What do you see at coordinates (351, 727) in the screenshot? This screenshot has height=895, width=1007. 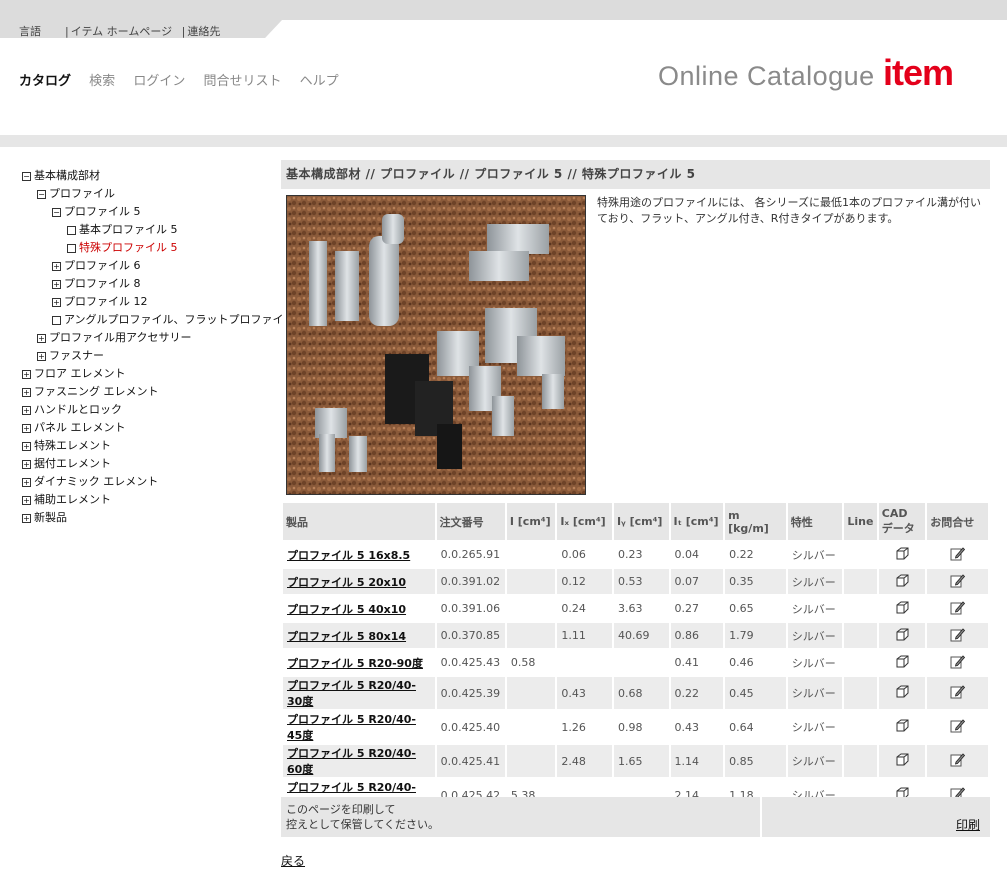 I see `product-link: プロファイル 5 R20/40-45度` at bounding box center [351, 727].